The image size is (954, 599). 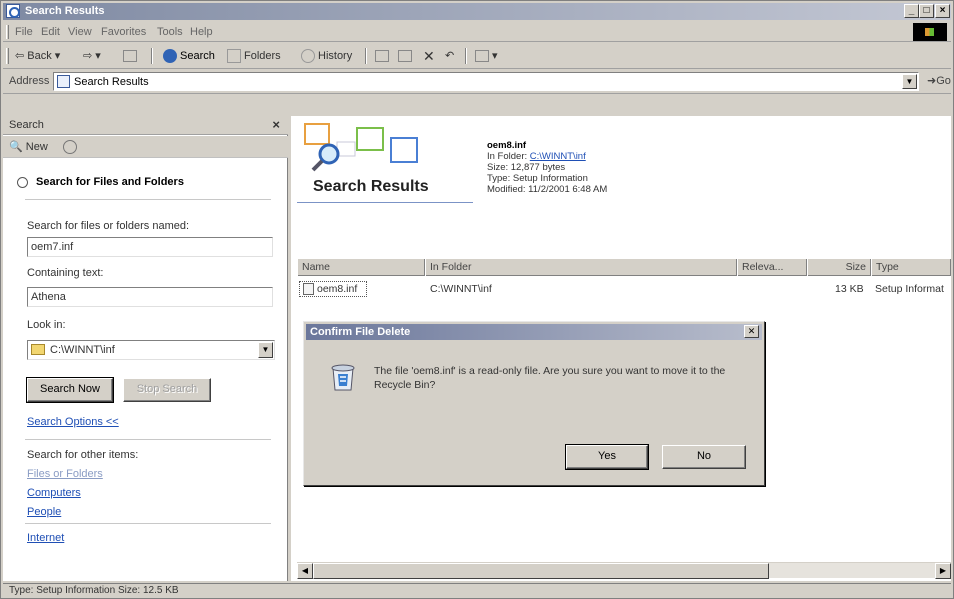 I want to click on files-or-folders-link: Files or Folders, so click(x=65, y=474).